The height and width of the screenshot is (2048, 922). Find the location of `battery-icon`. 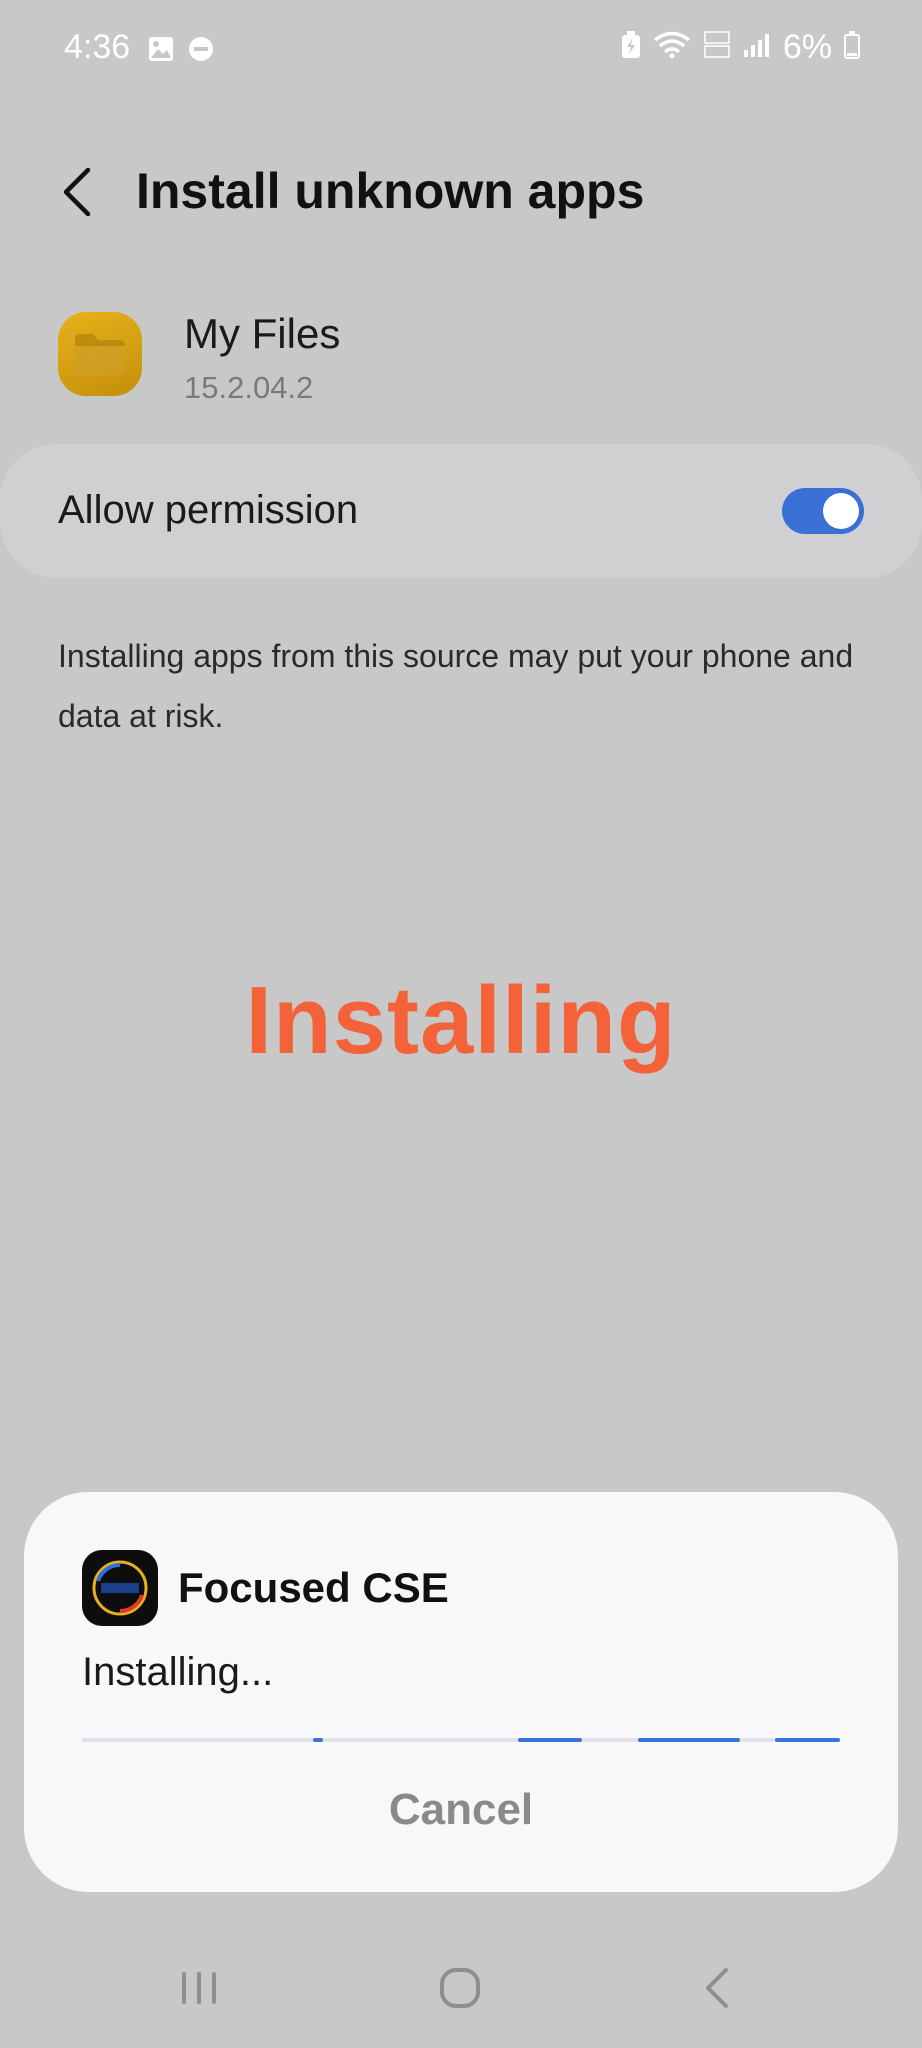

battery-icon is located at coordinates (852, 47).